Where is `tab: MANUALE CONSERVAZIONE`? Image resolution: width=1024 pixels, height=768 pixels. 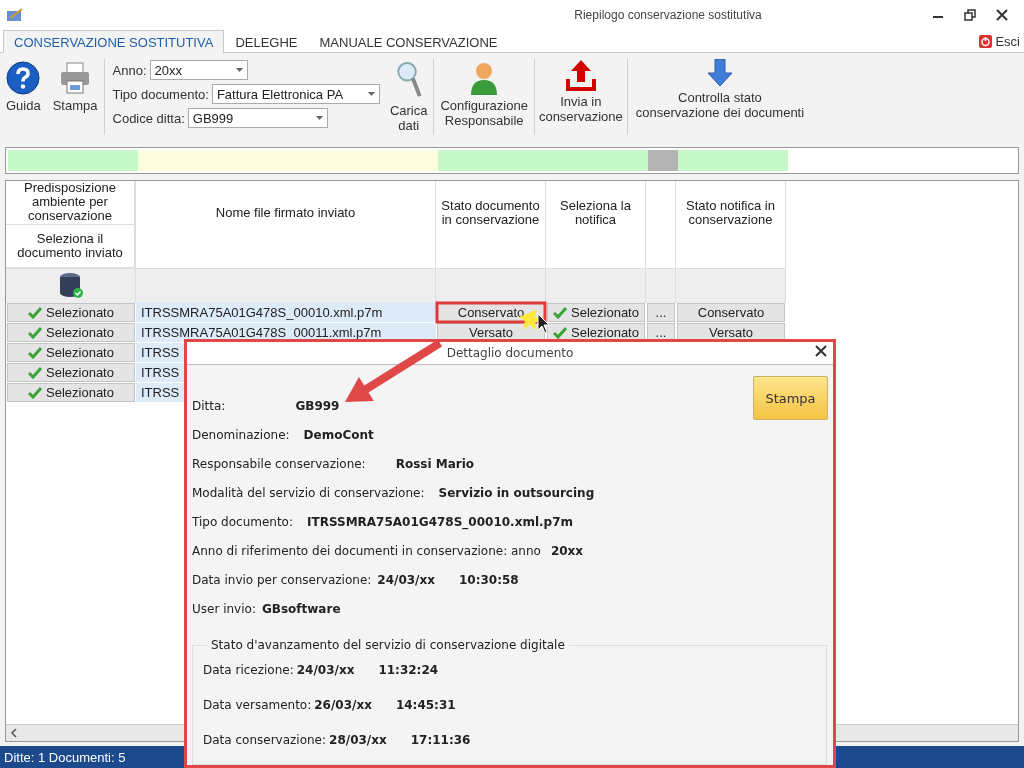 tab: MANUALE CONSERVAZIONE is located at coordinates (408, 41).